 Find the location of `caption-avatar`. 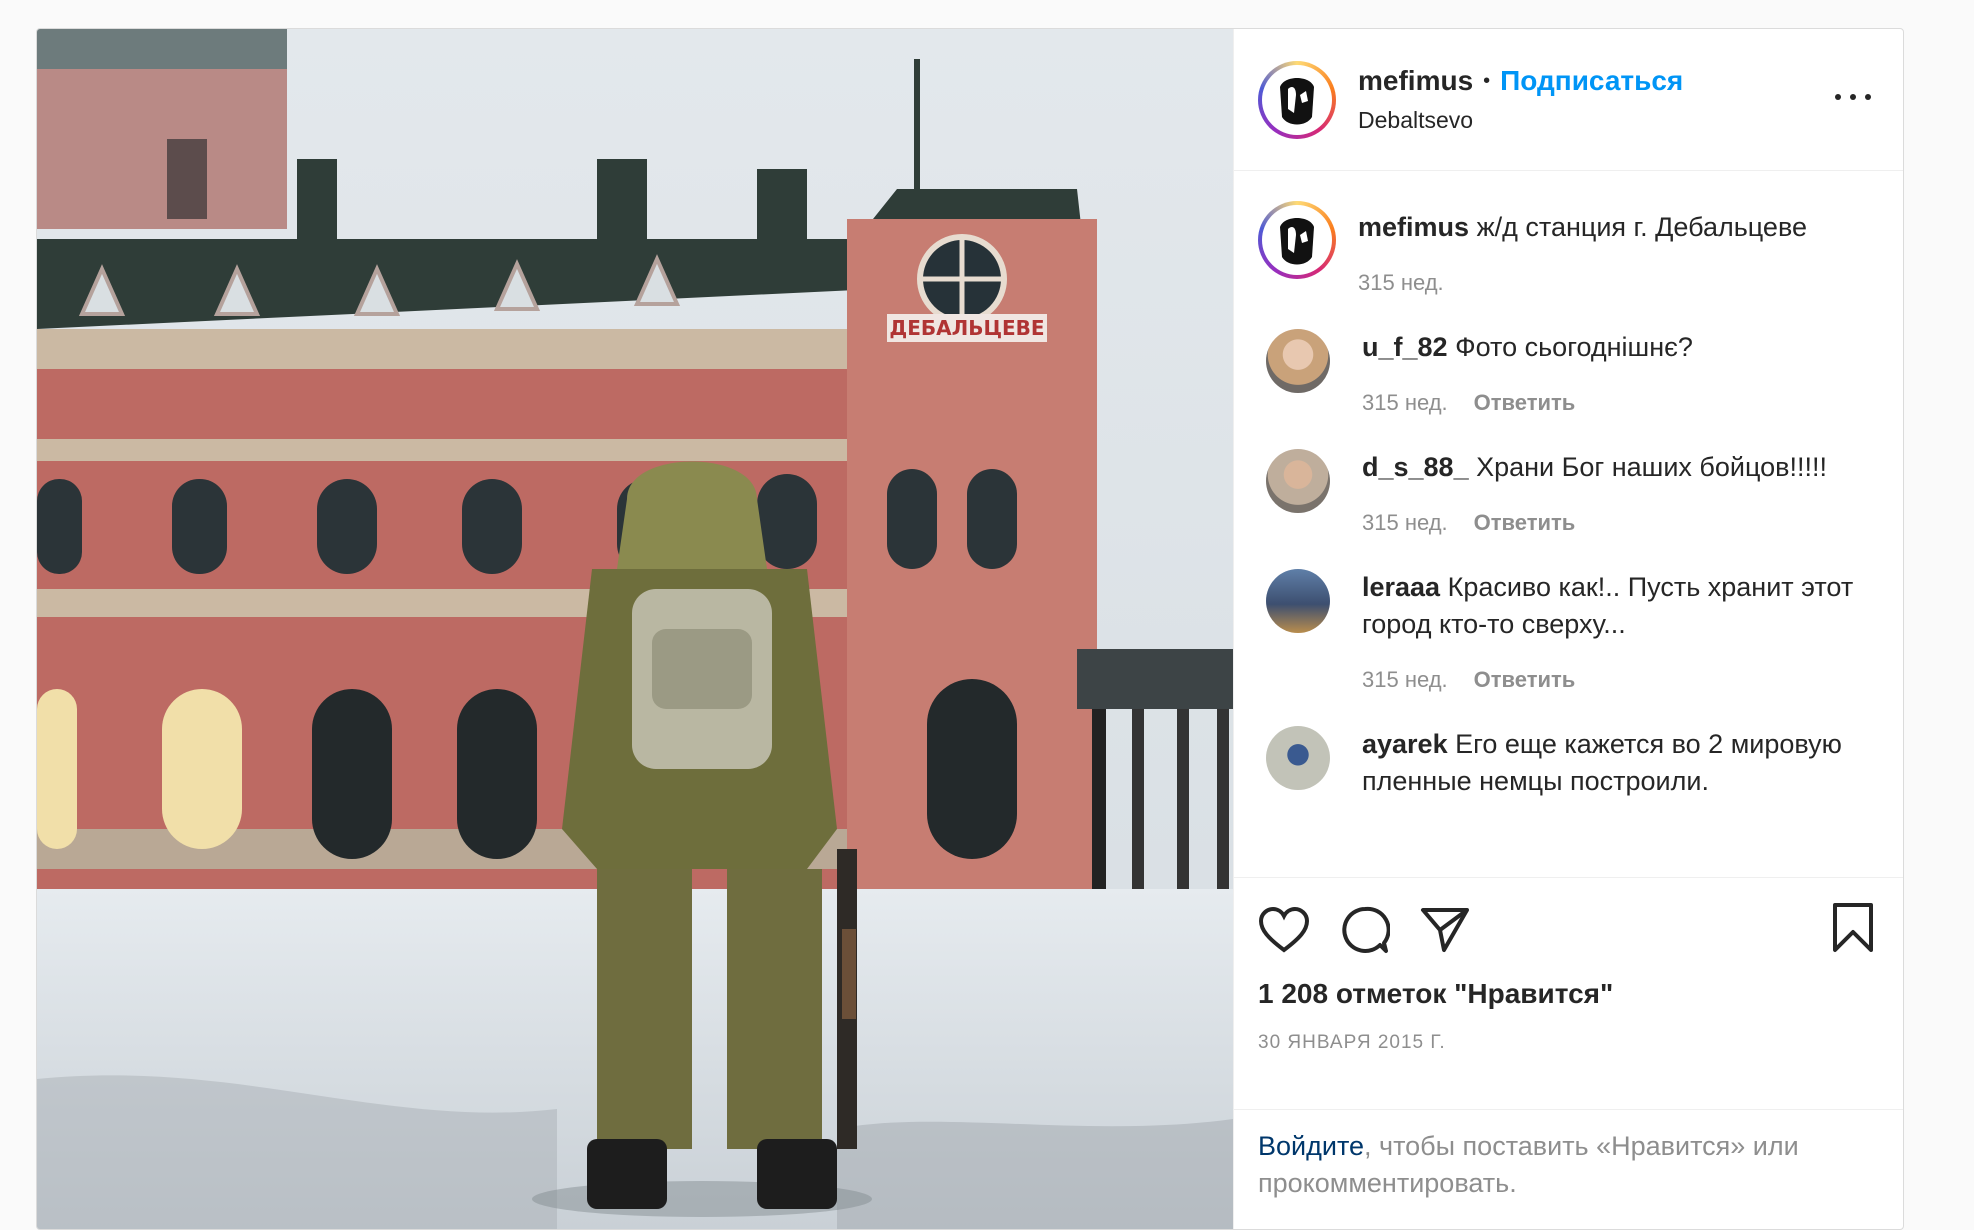

caption-avatar is located at coordinates (1297, 240).